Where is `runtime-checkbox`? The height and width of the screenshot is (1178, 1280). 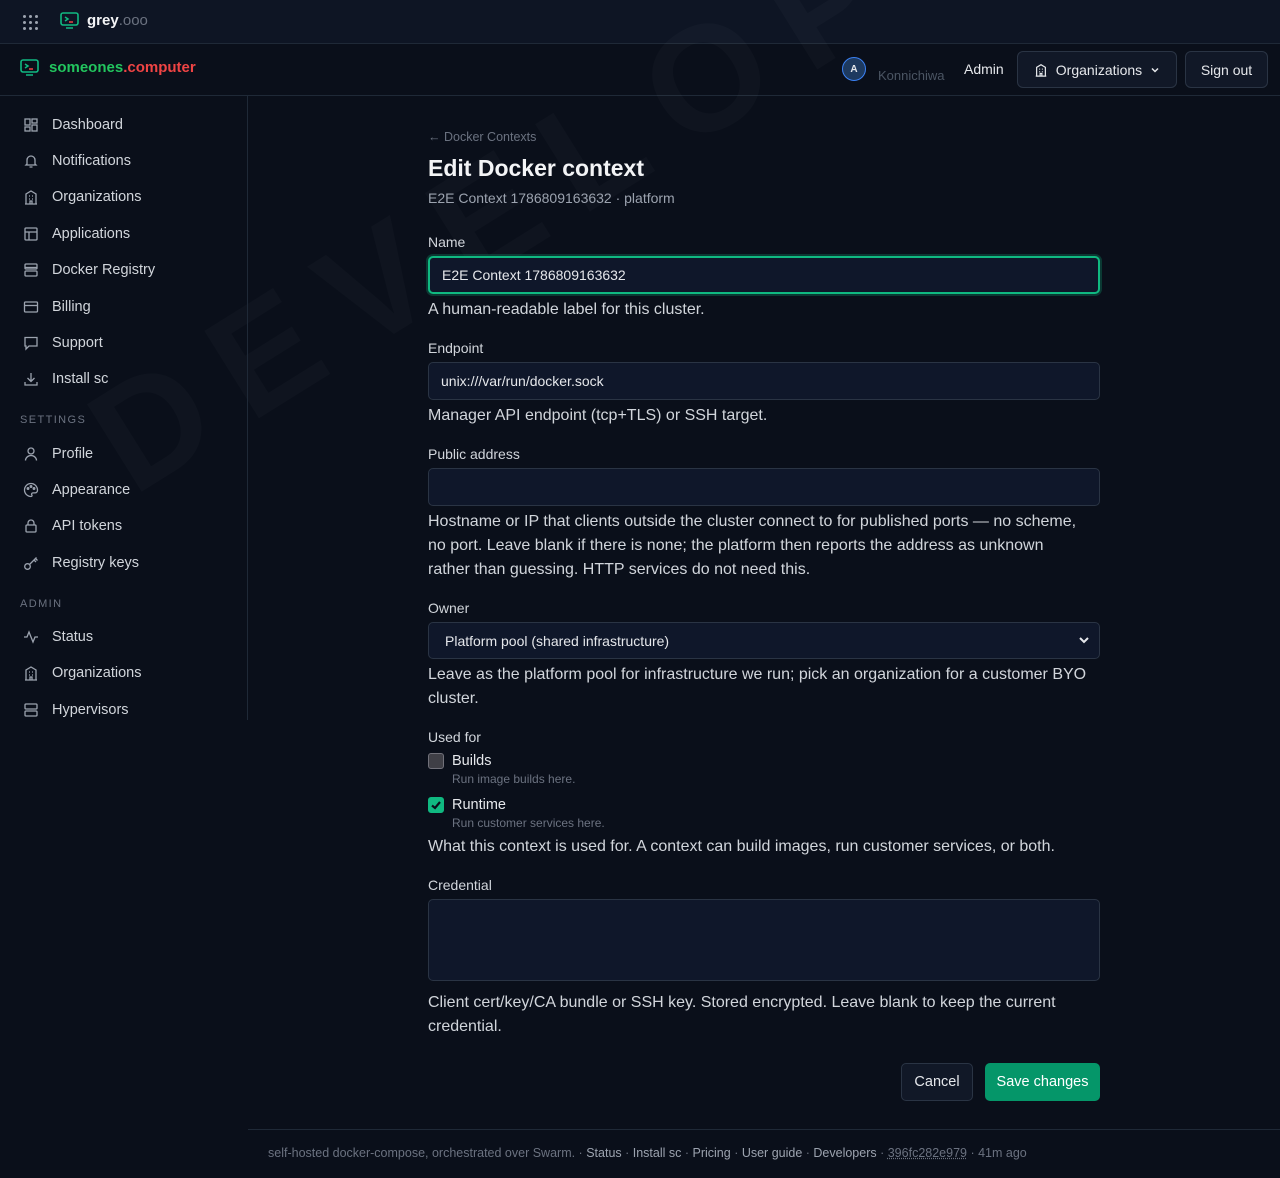 runtime-checkbox is located at coordinates (436, 805).